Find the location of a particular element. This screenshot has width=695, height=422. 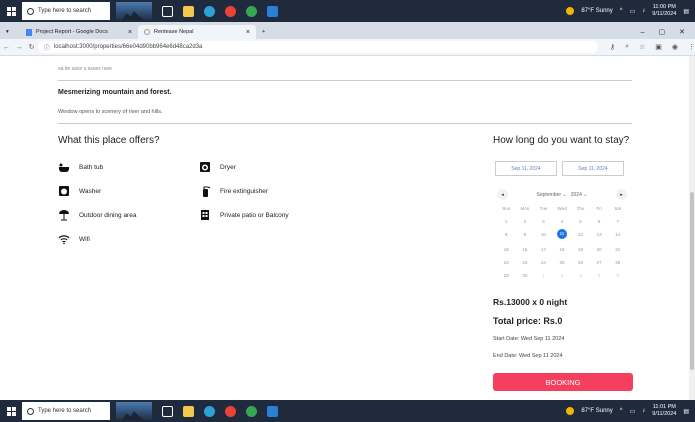

calendar-day: 14 is located at coordinates (617, 235).